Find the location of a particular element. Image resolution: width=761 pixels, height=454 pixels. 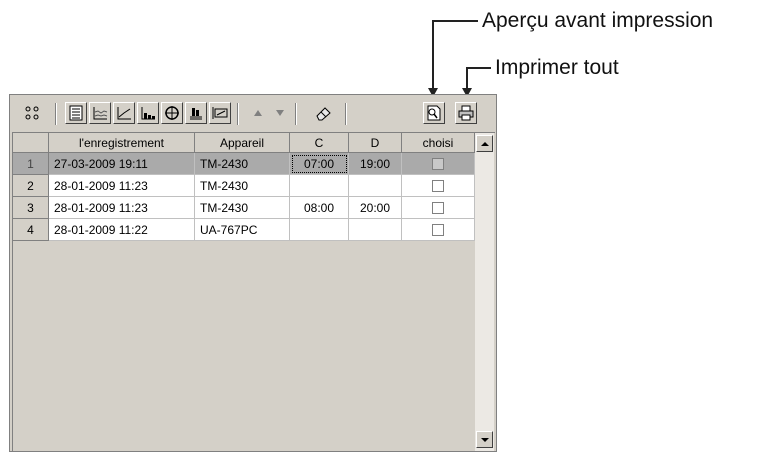

histogram-button is located at coordinates (196, 113).